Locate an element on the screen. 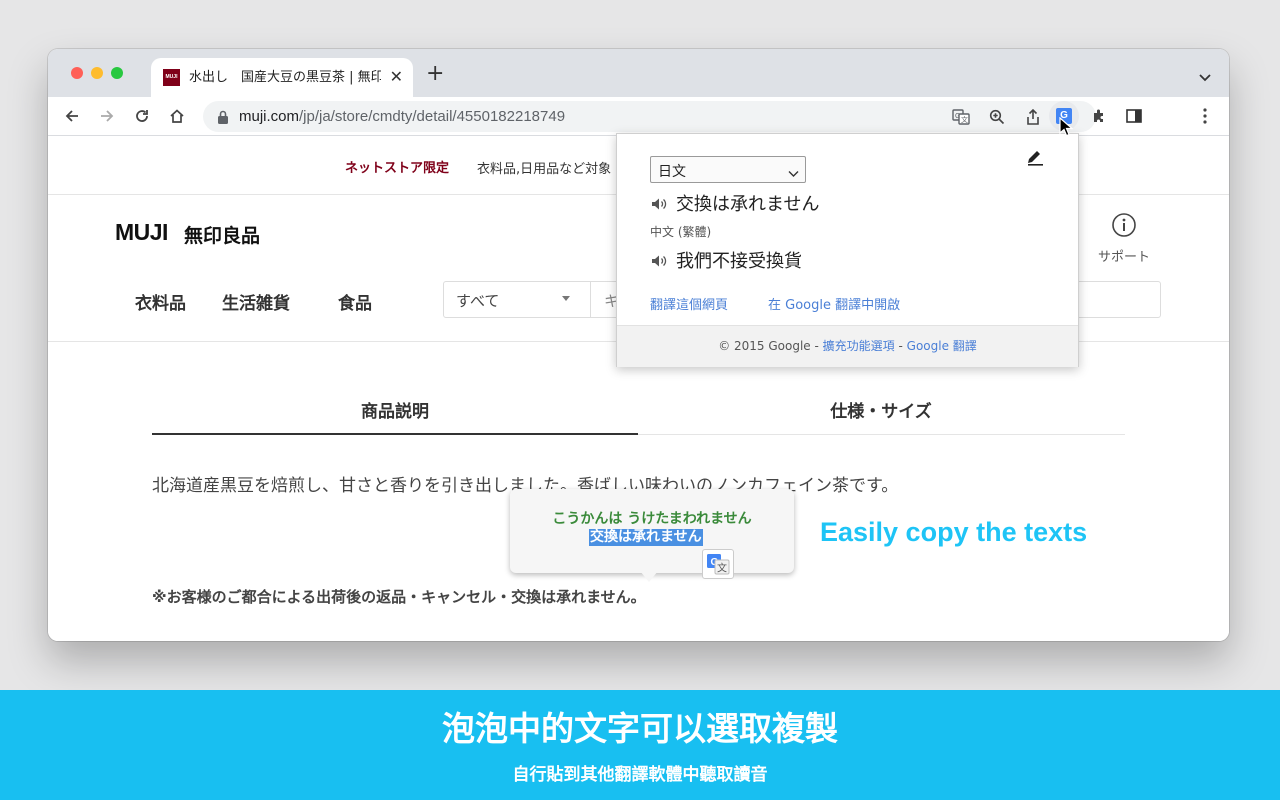 This screenshot has height=800, width=1280. banner-subtitle: 自行貼到其他翻譯軟體中聽取讀音 is located at coordinates (640, 775).